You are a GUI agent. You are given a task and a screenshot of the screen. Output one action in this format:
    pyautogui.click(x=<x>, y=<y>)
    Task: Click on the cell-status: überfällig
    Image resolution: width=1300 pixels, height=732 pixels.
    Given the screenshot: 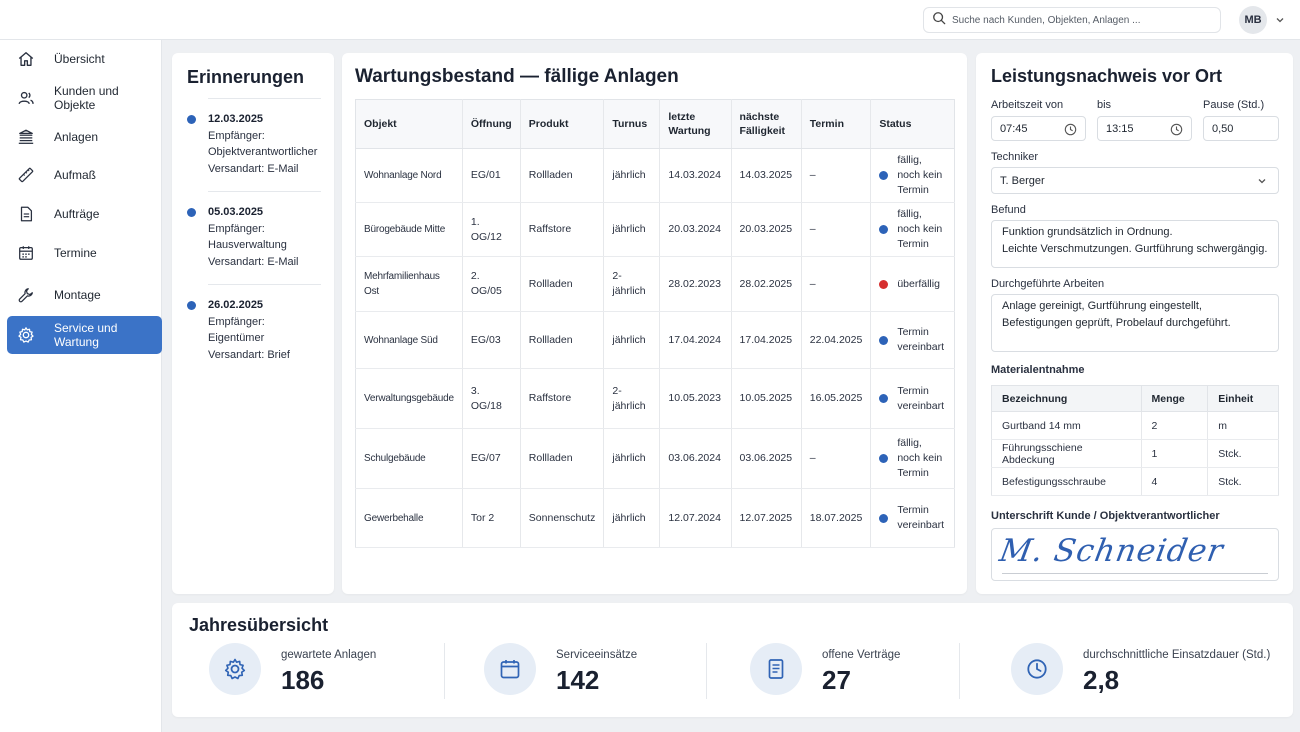 What is the action you would take?
    pyautogui.click(x=912, y=284)
    